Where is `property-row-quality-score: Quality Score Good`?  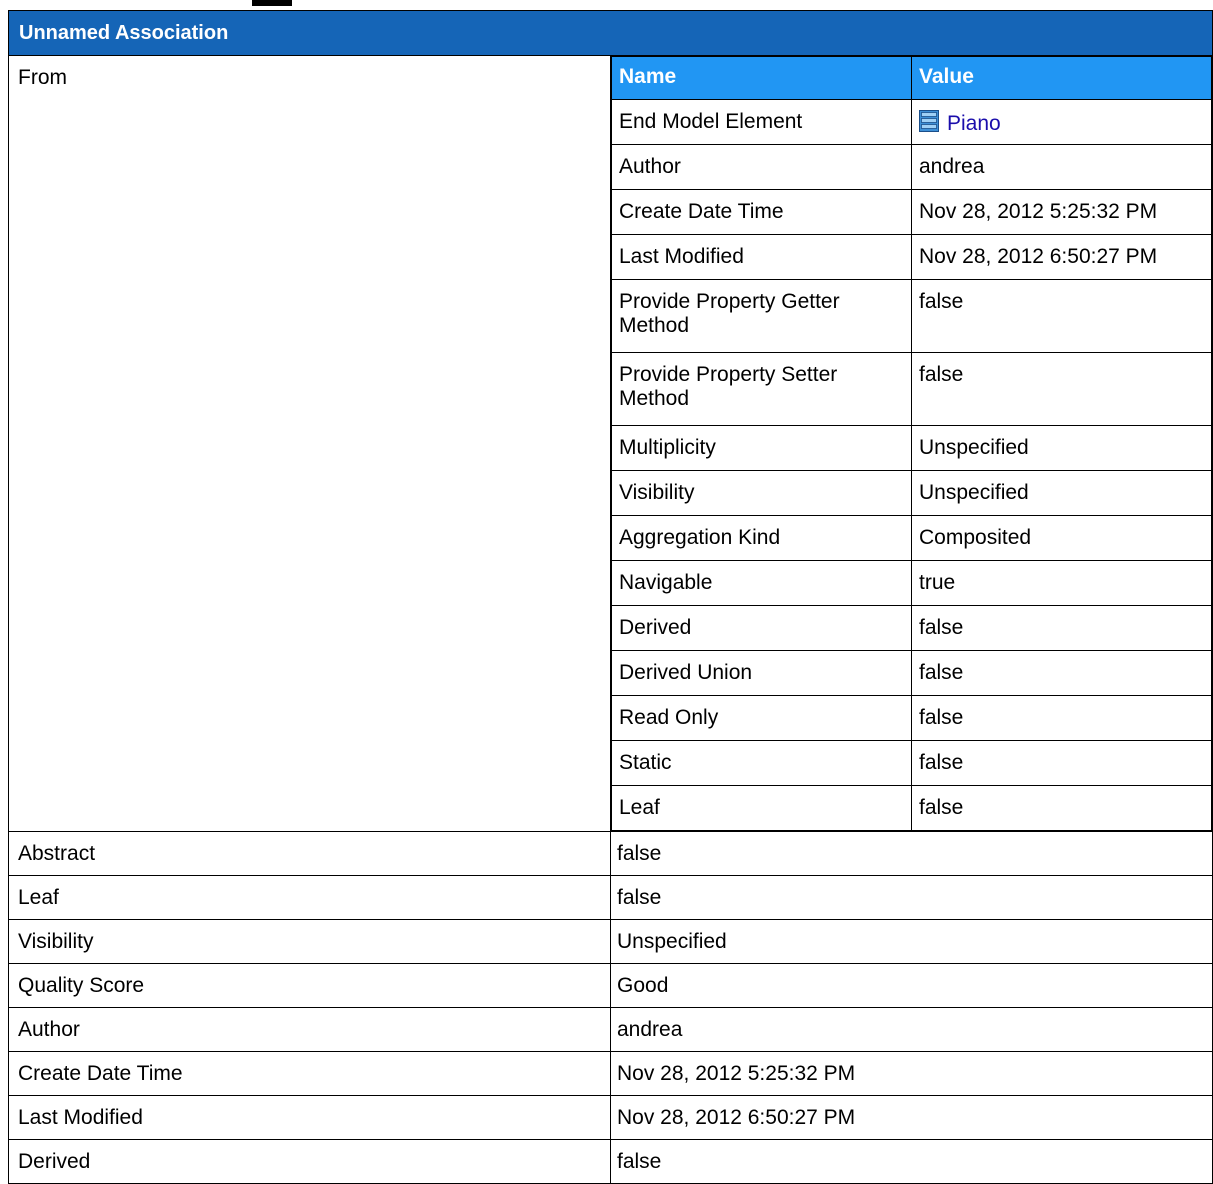 property-row-quality-score: Quality Score Good is located at coordinates (610, 985).